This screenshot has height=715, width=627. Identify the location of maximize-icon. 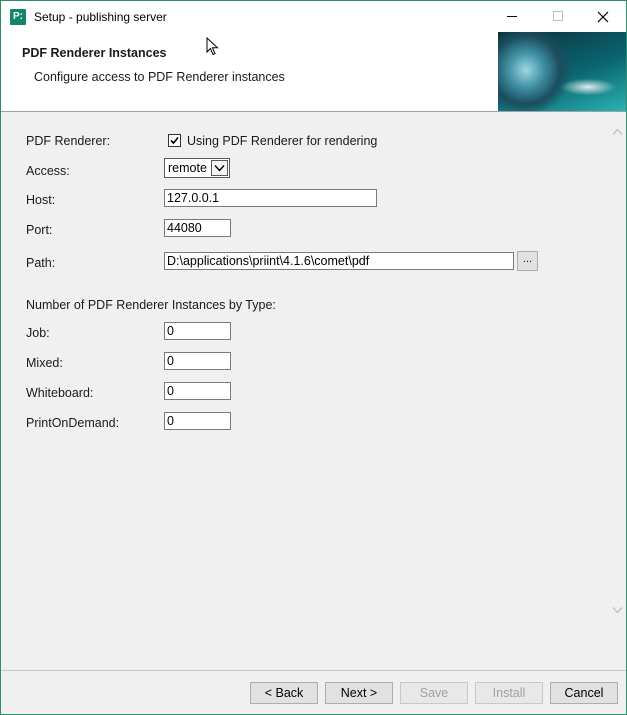
(557, 16).